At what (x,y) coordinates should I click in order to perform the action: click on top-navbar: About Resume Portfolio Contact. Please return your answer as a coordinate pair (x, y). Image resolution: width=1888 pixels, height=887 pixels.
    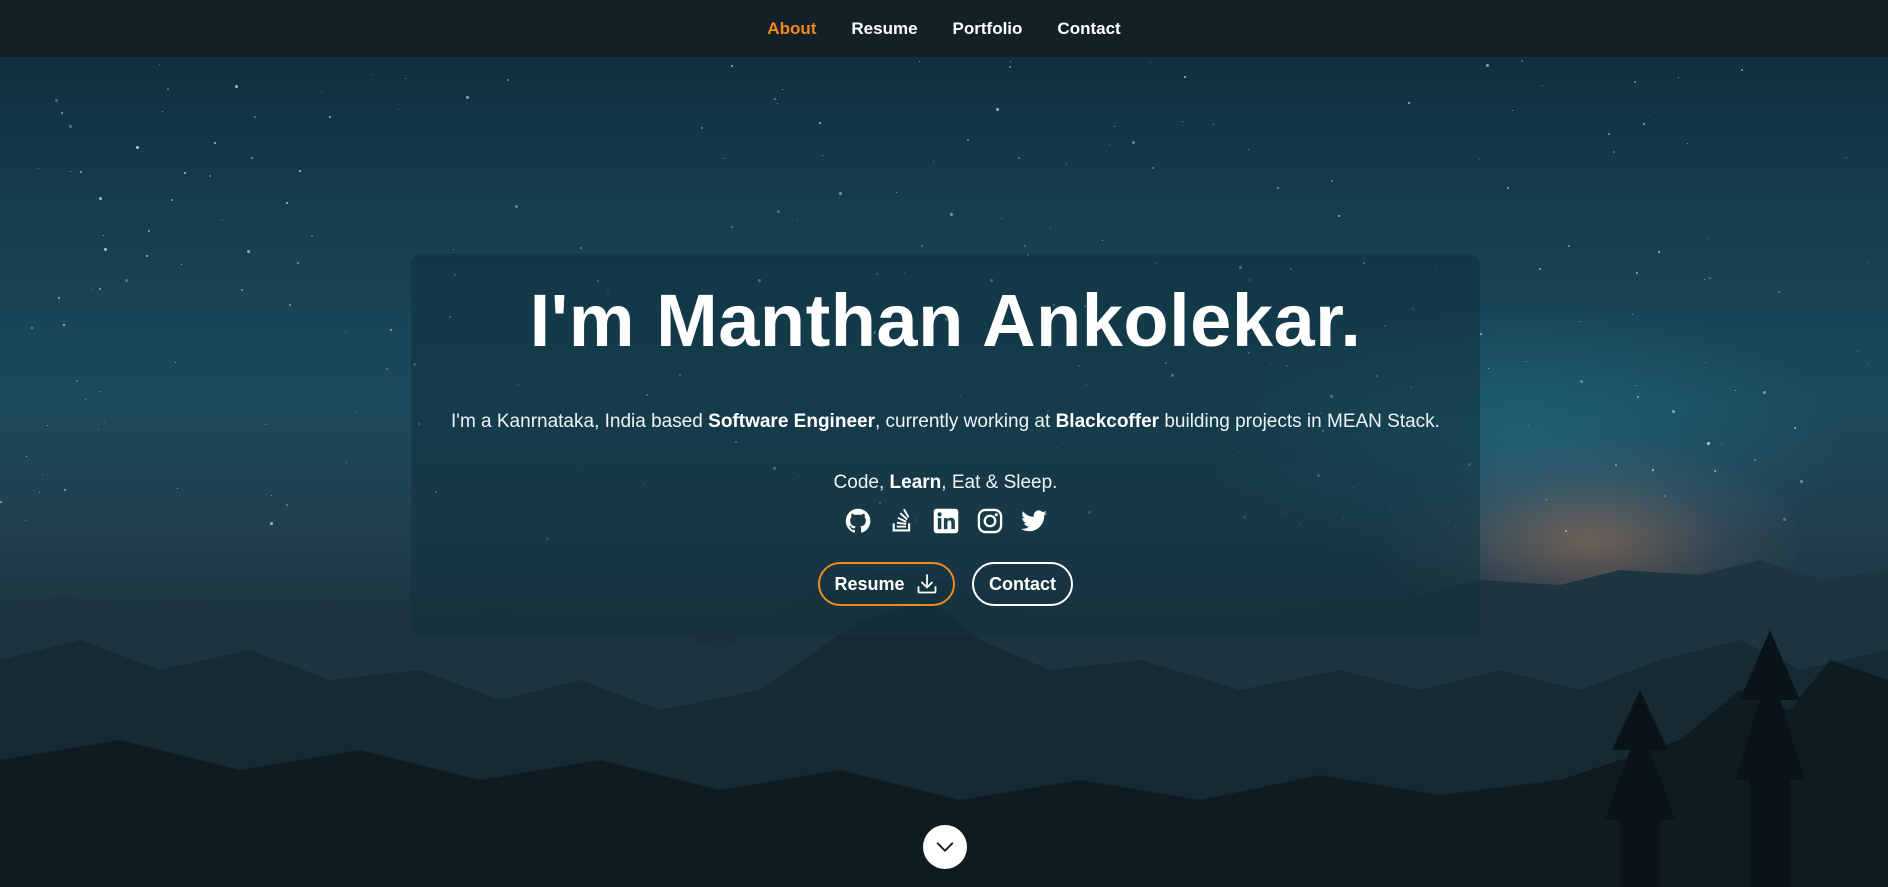
    Looking at the image, I should click on (944, 28).